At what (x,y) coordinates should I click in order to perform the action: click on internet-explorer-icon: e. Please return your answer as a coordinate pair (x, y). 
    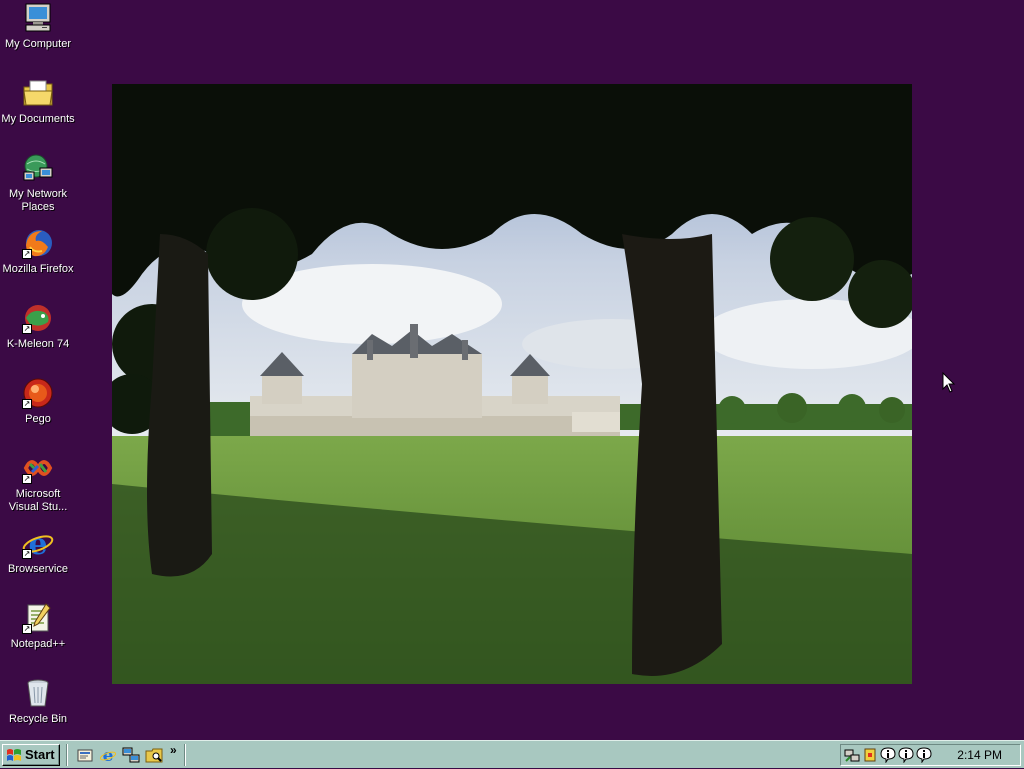
    Looking at the image, I should click on (108, 756).